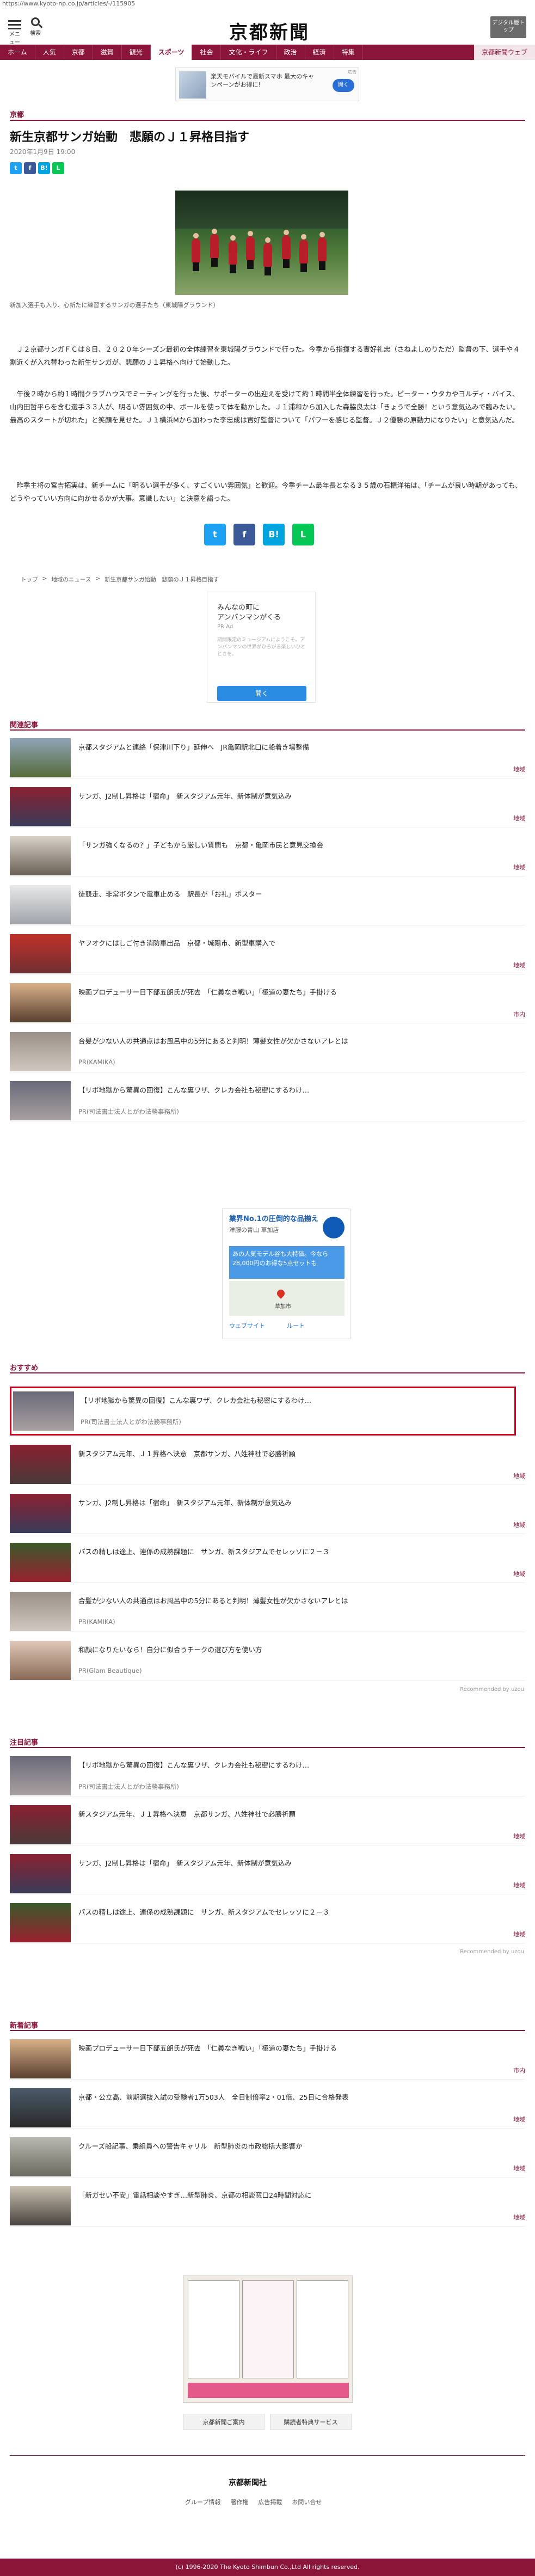 The height and width of the screenshot is (2576, 535). Describe the element at coordinates (296, 894) in the screenshot. I see `item-title: 徒競走、非常ボタンで電車止める 駅長が「お礼」ポスター` at that location.